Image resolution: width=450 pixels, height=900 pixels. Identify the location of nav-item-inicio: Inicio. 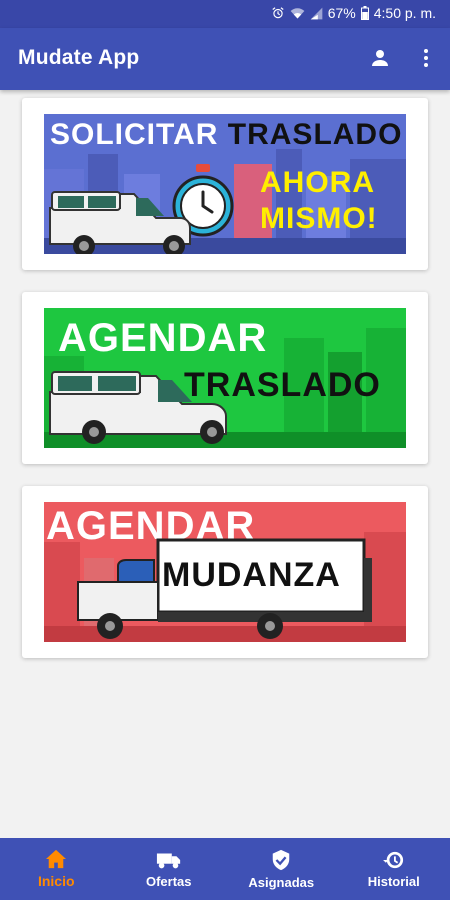
(56, 869).